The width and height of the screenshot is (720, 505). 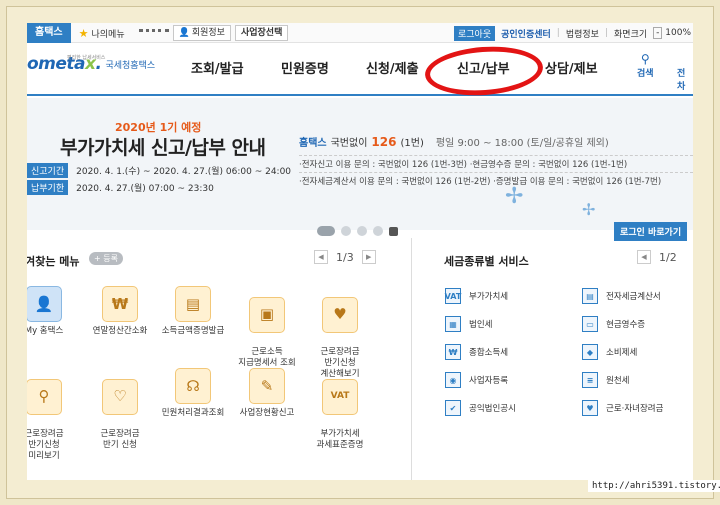 I want to click on next-page-button: ▶, so click(x=368, y=257).